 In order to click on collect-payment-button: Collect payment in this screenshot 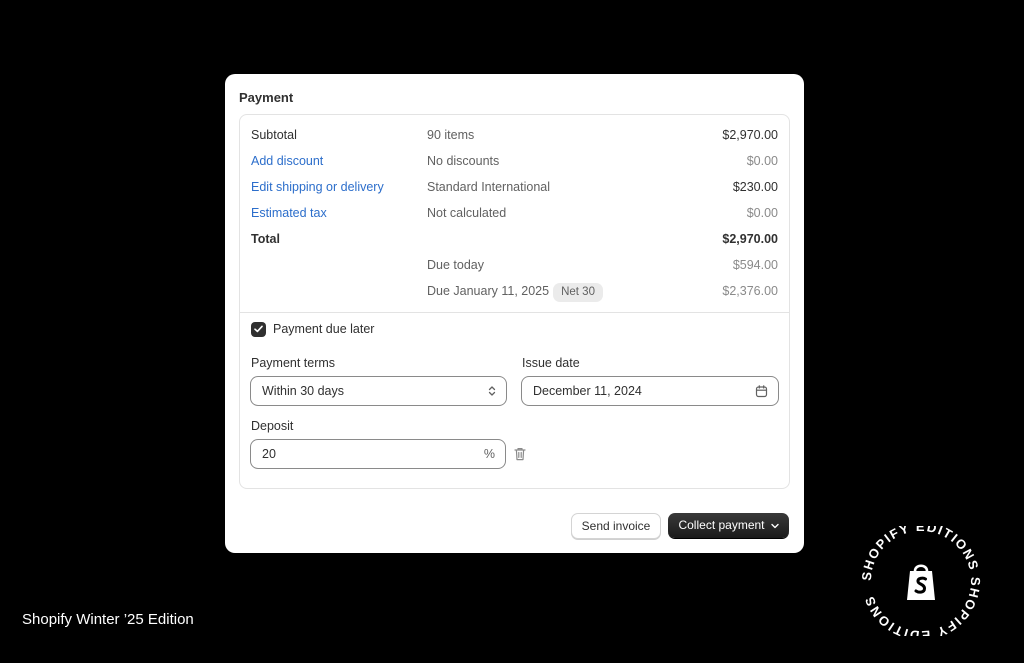, I will do `click(728, 525)`.